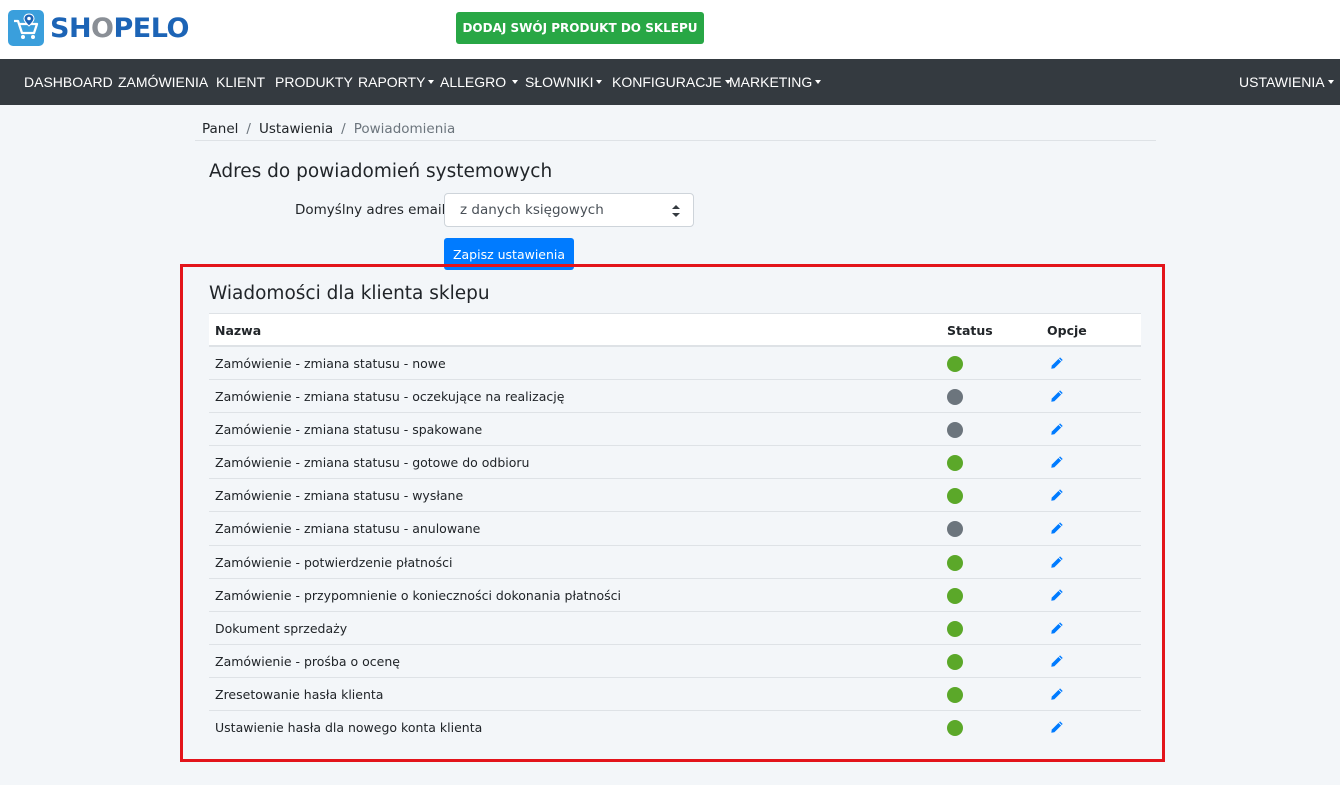  I want to click on message-name: Zamówienie - potwierdzenie płatności, so click(334, 562).